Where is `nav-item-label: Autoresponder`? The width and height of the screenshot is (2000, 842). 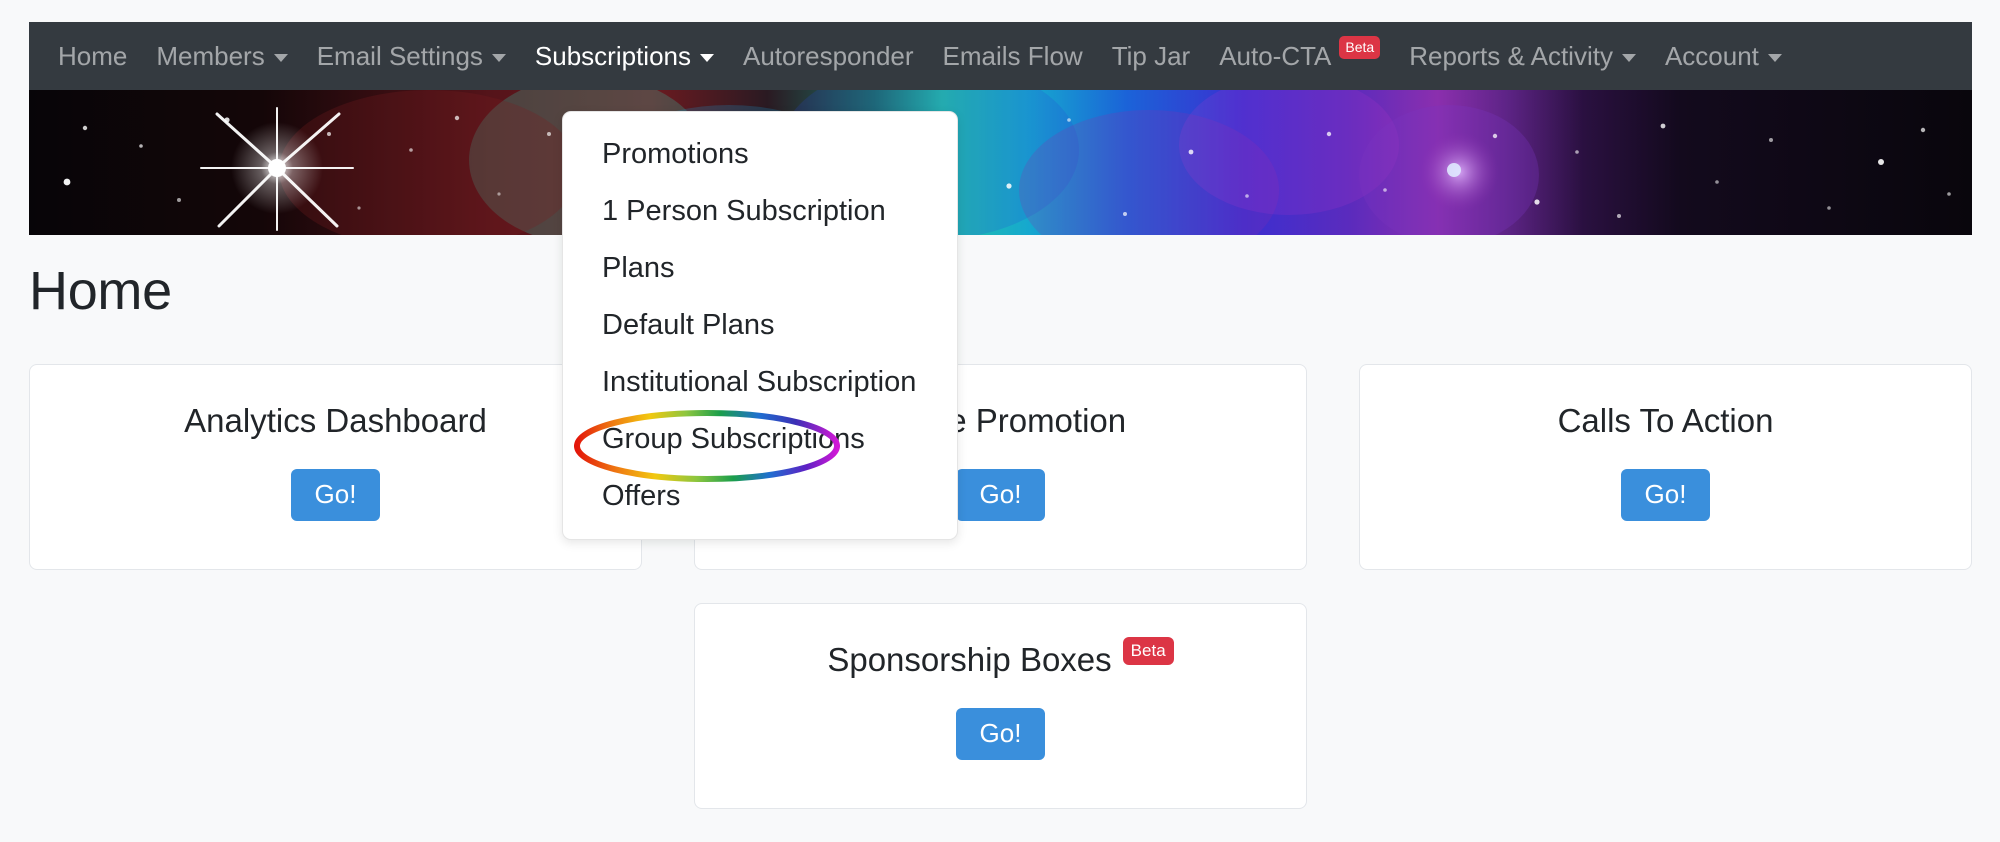
nav-item-label: Autoresponder is located at coordinates (828, 56).